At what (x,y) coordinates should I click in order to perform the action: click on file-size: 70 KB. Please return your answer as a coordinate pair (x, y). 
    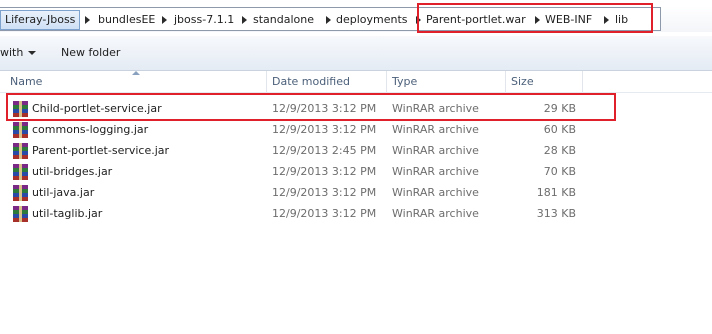
    Looking at the image, I should click on (559, 171).